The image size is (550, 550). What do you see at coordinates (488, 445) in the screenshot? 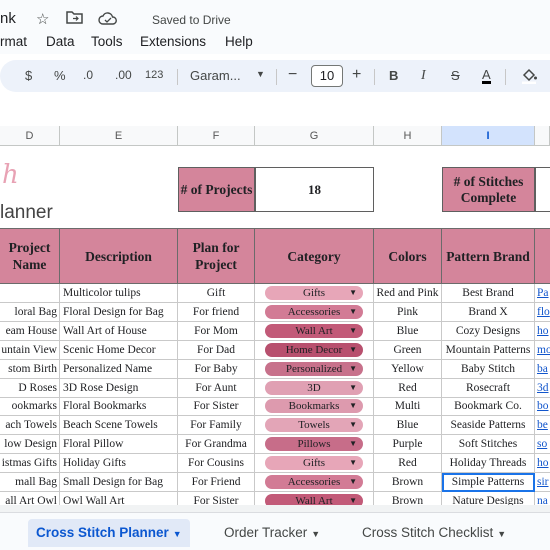
I see `cell-pattern-brand: Soft Stitches` at bounding box center [488, 445].